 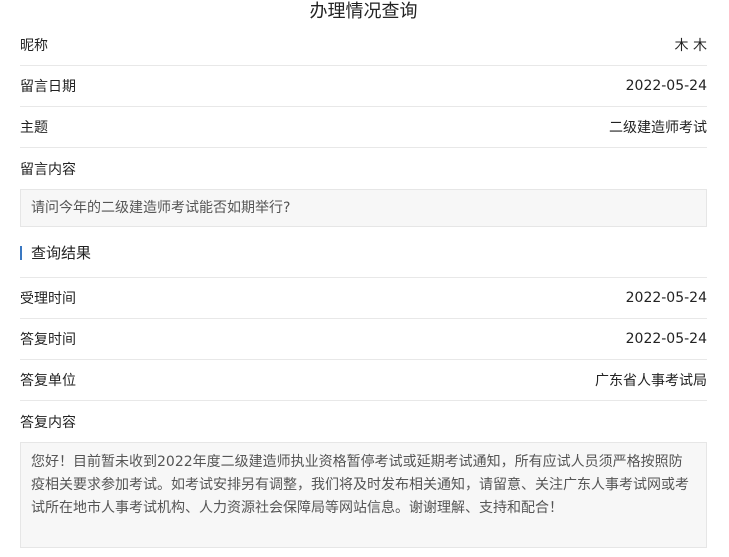 I want to click on reply-time-row: 答复时间 2022-05-24, so click(x=363, y=339).